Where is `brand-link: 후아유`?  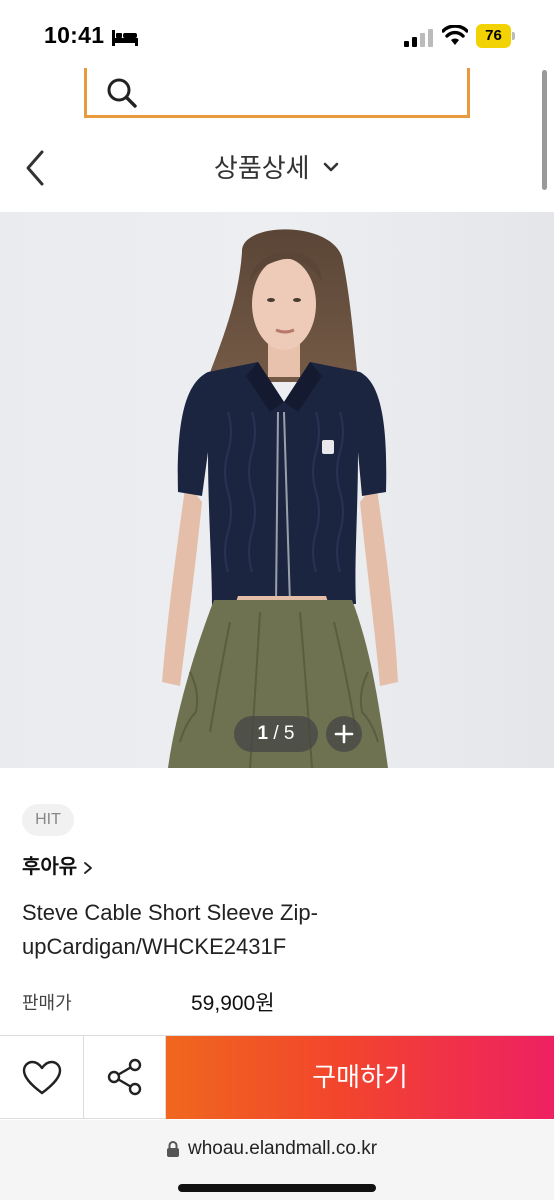
brand-link: 후아유 is located at coordinates (57, 865).